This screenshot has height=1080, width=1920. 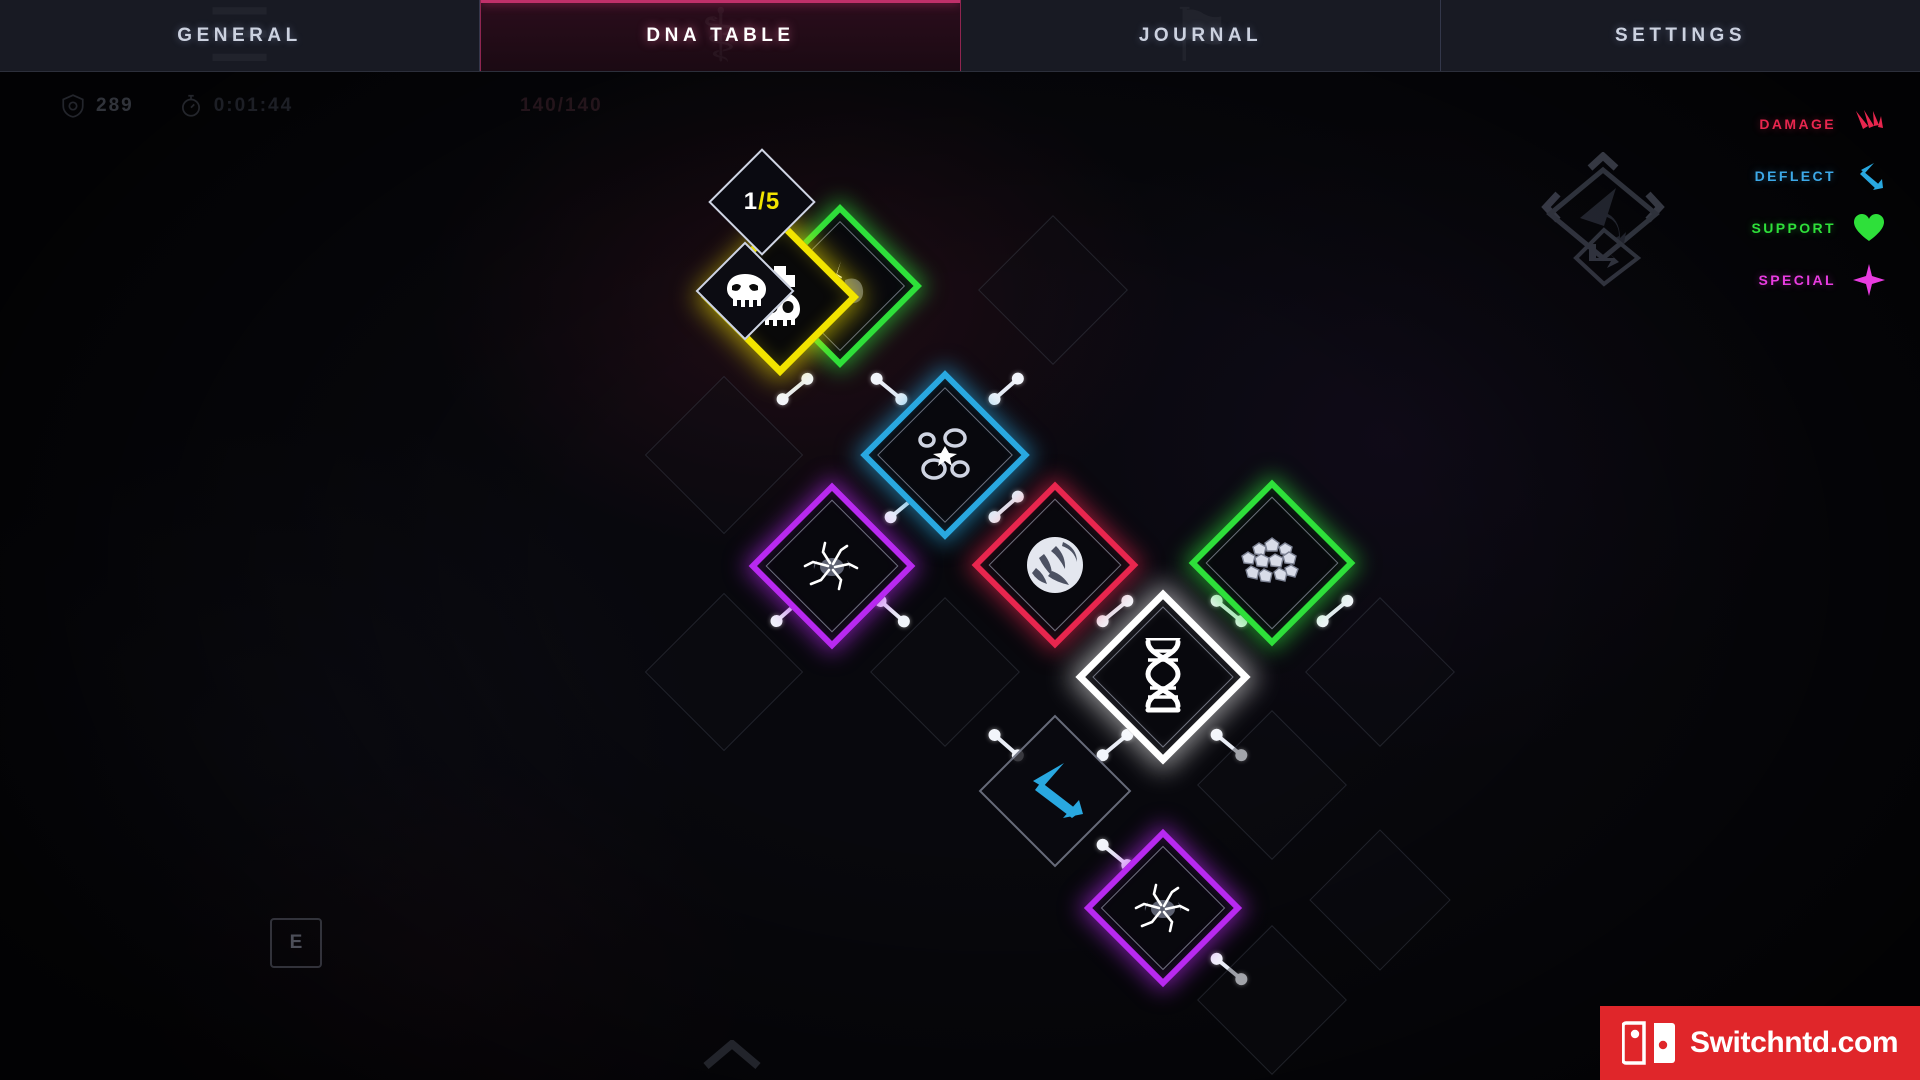 What do you see at coordinates (115, 105) in the screenshot?
I see `hud-currency-value: 289` at bounding box center [115, 105].